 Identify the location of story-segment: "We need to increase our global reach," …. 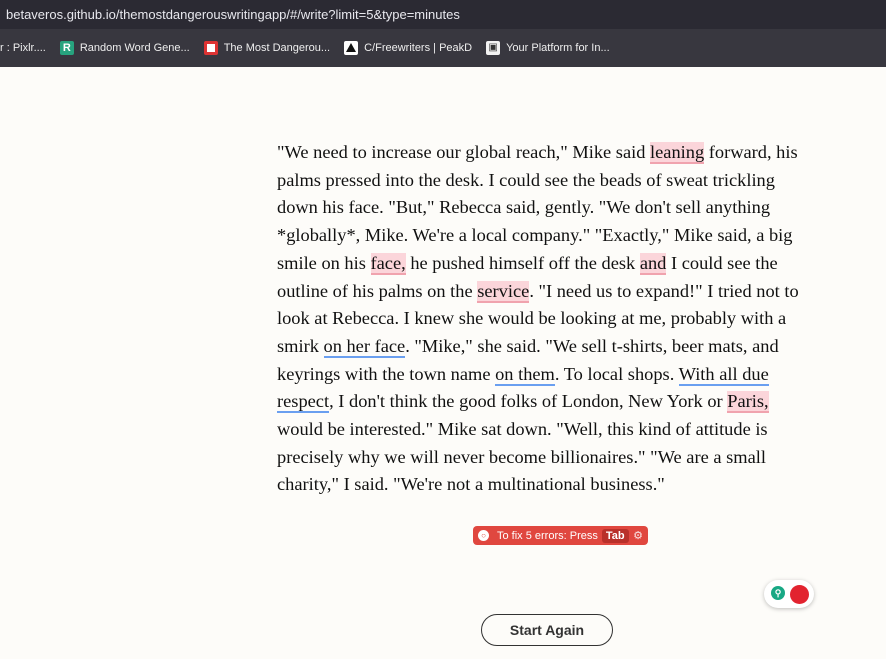
(464, 152).